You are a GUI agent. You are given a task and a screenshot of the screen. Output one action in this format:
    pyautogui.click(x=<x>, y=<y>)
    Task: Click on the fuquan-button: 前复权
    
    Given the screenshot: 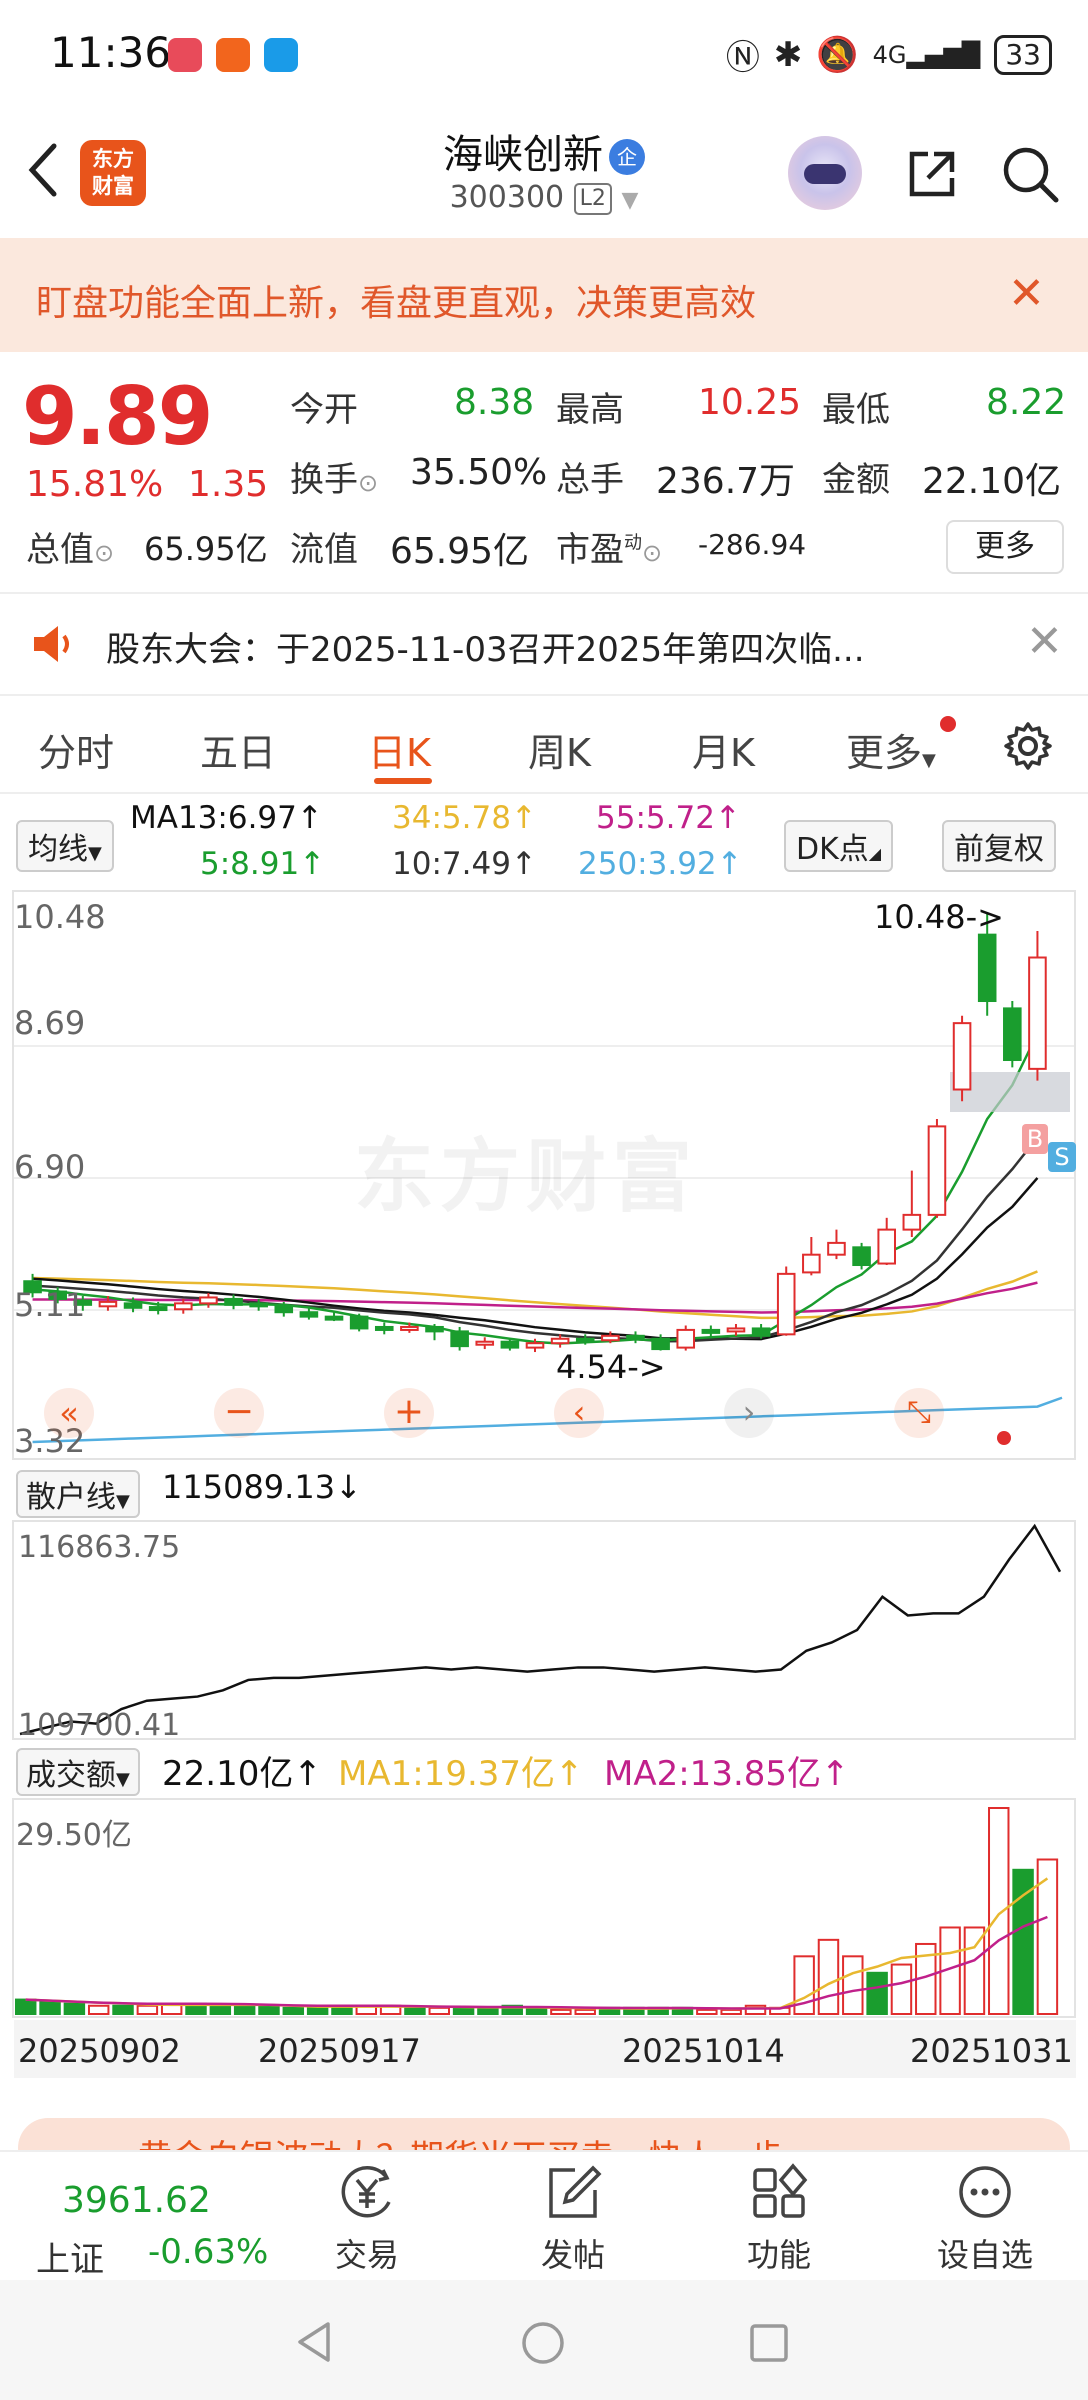 What is the action you would take?
    pyautogui.click(x=999, y=846)
    